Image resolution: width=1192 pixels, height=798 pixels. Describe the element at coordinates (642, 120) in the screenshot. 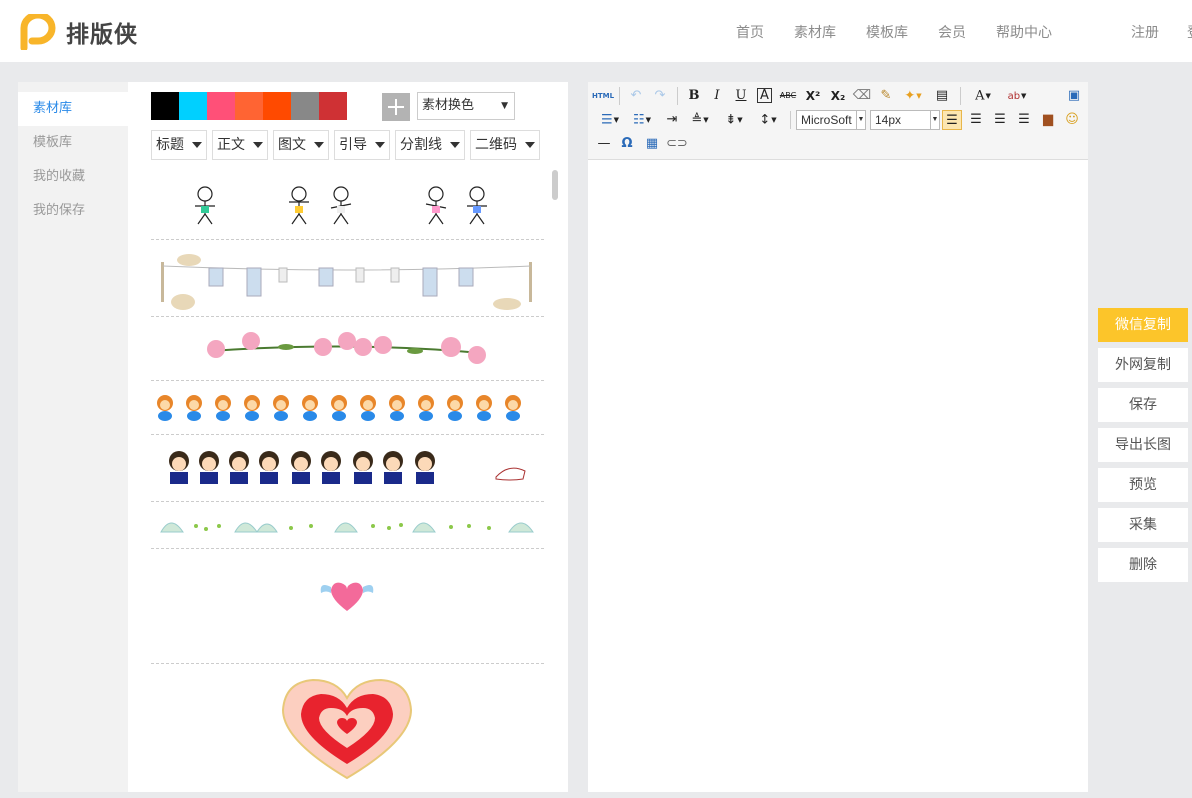

I see `unordered-list-icon: ☷▼` at that location.